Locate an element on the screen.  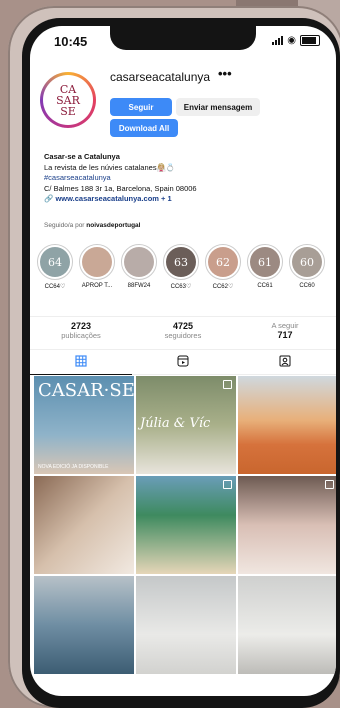
status-icons: ◉ is located at coordinates (296, 40).